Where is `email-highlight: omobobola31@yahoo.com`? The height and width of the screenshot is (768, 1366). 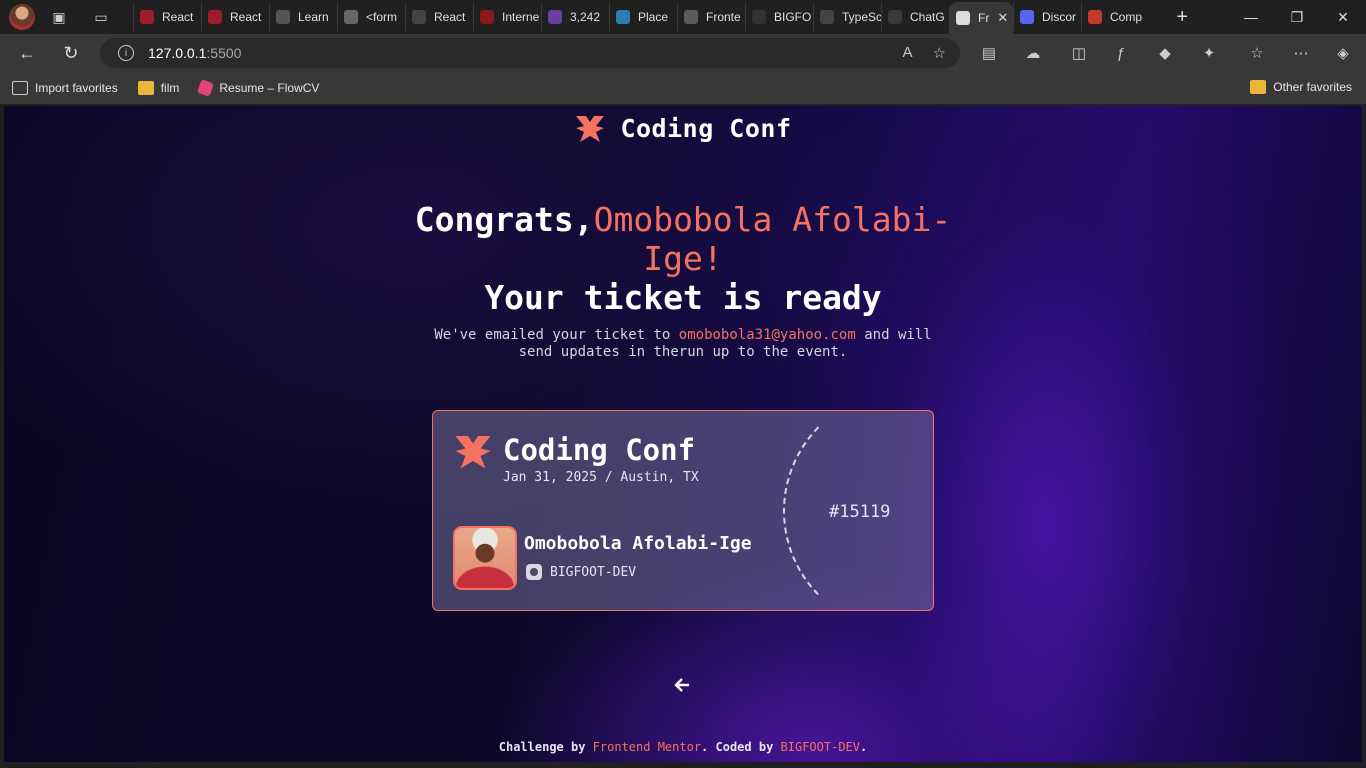 email-highlight: omobobola31@yahoo.com is located at coordinates (767, 335).